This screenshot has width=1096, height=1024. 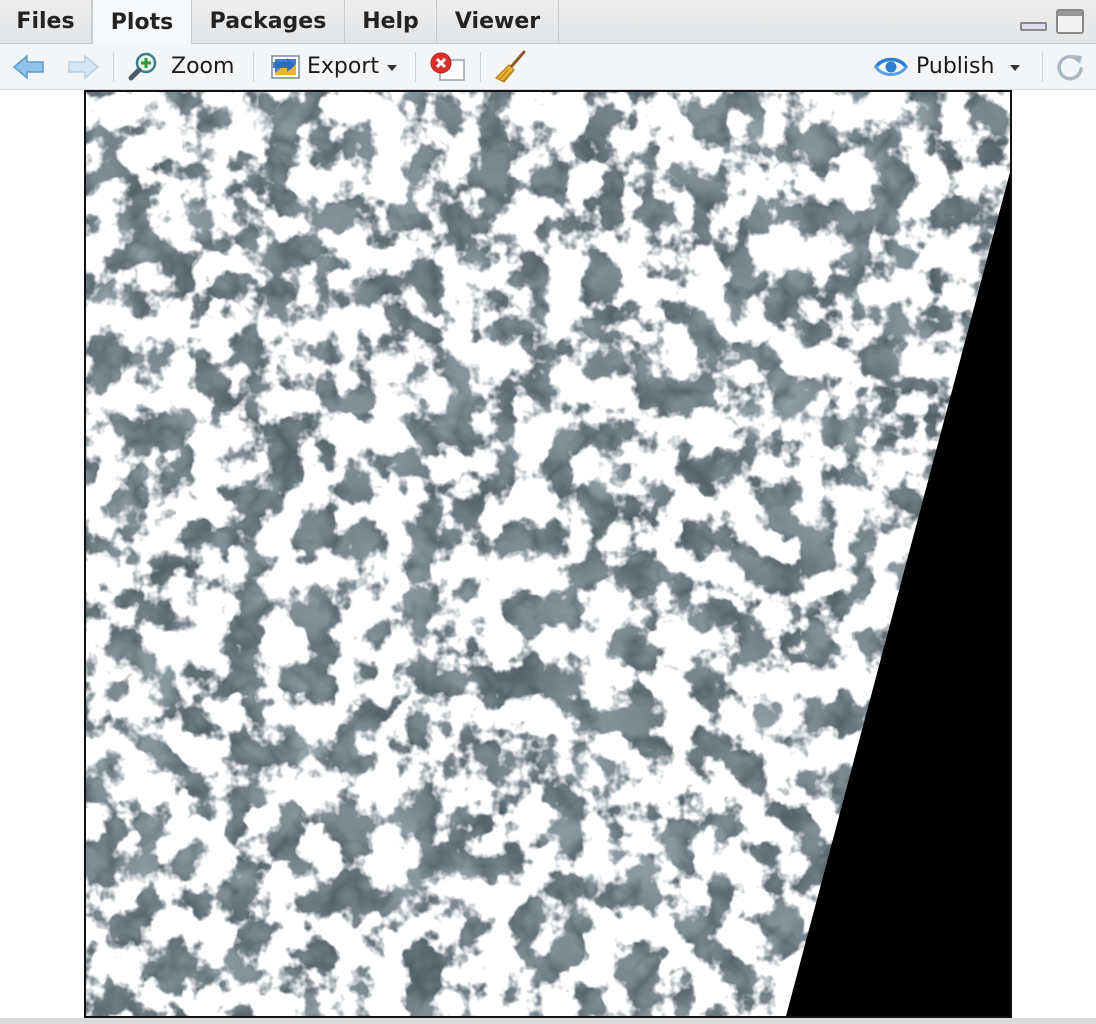 What do you see at coordinates (955, 66) in the screenshot?
I see `publish-label: Publish` at bounding box center [955, 66].